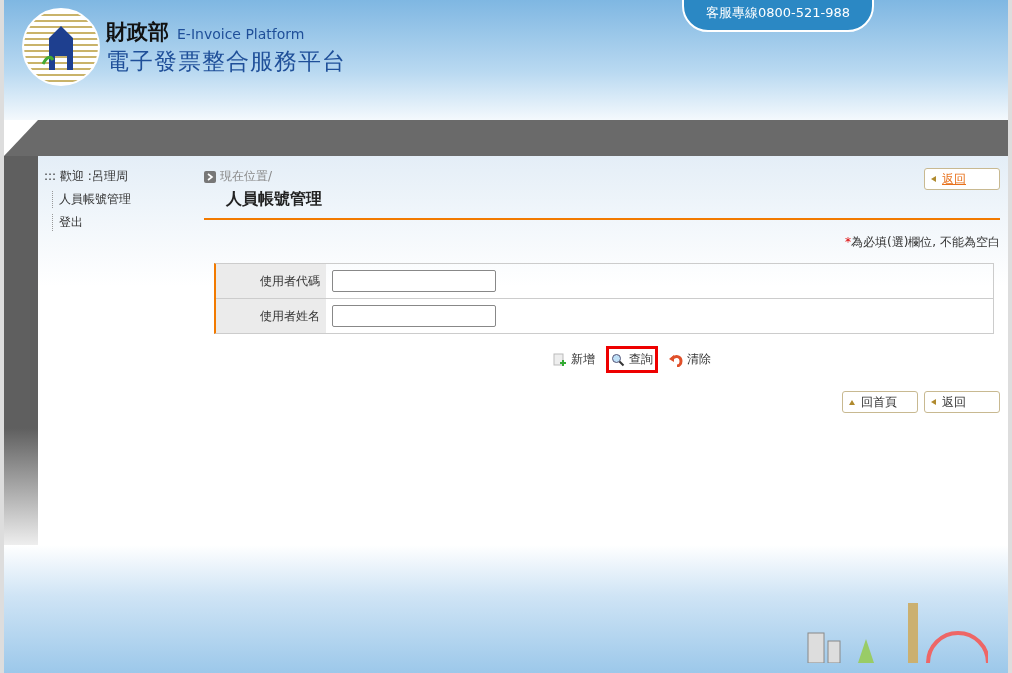 This screenshot has height=673, width=1012. I want to click on agency-name: 財政部, so click(137, 32).